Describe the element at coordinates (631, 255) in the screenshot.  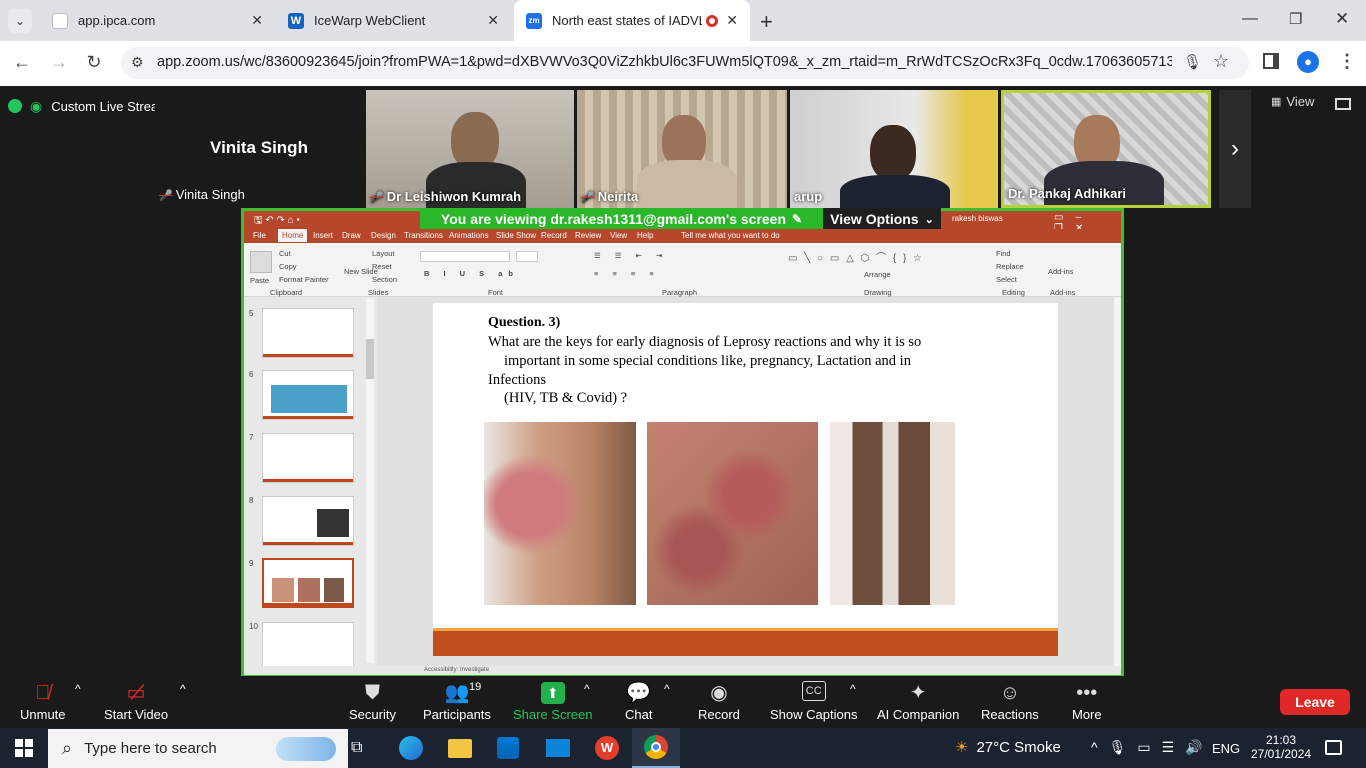
I see `paragraph-icons: ☰ ☰ ⇤ ⇥` at that location.